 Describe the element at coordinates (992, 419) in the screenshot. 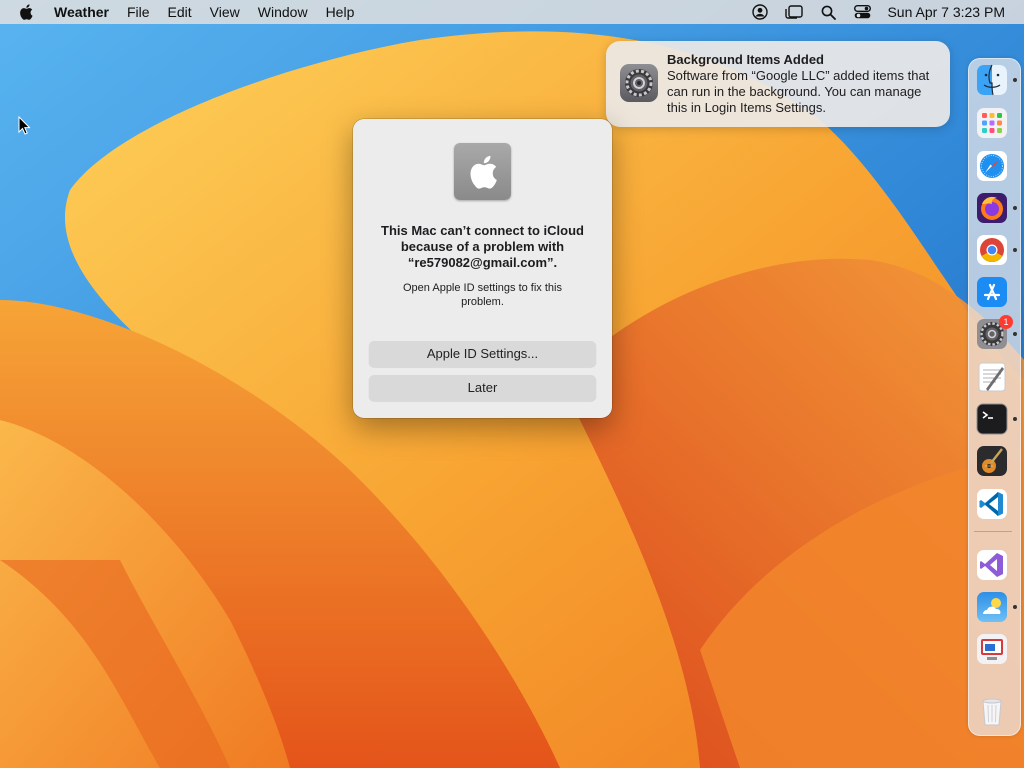

I see `terminal-icon` at that location.